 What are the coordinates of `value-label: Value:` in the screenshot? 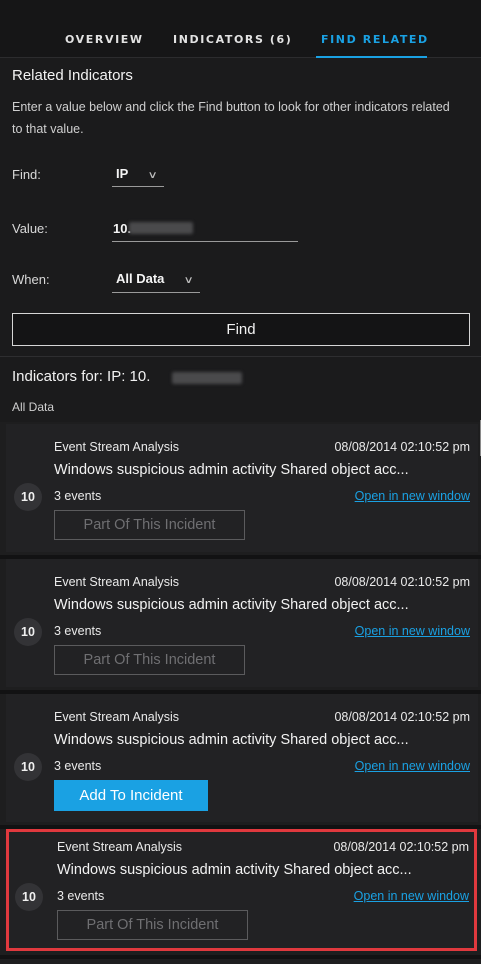 It's located at (30, 228).